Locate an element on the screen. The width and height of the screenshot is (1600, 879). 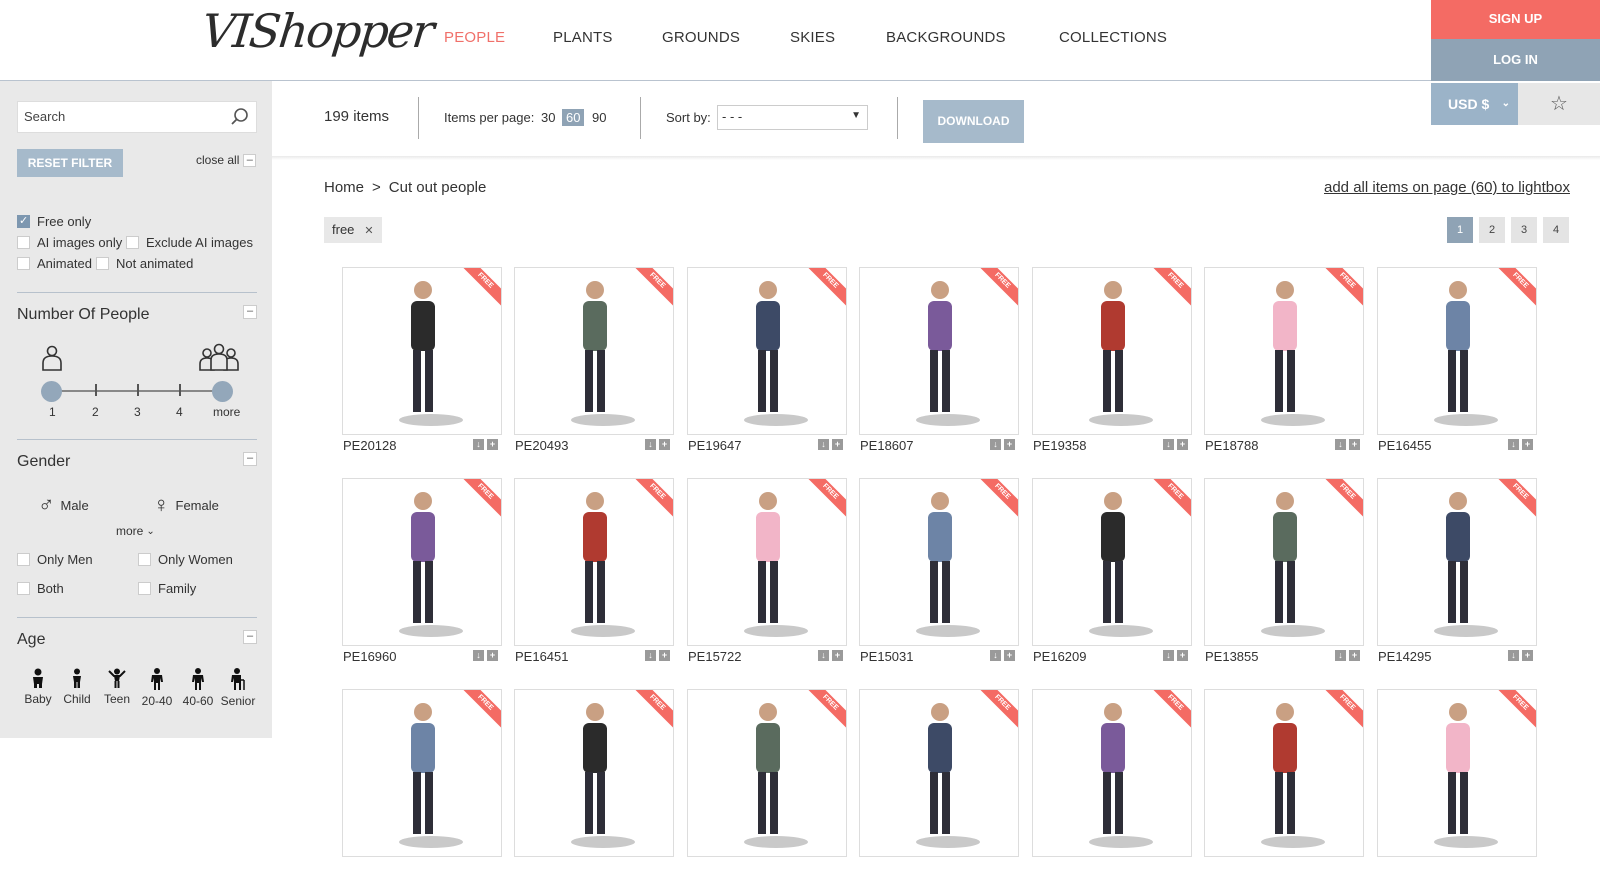
product-card: FREE PE16209 ↓ + is located at coordinates (1112, 573).